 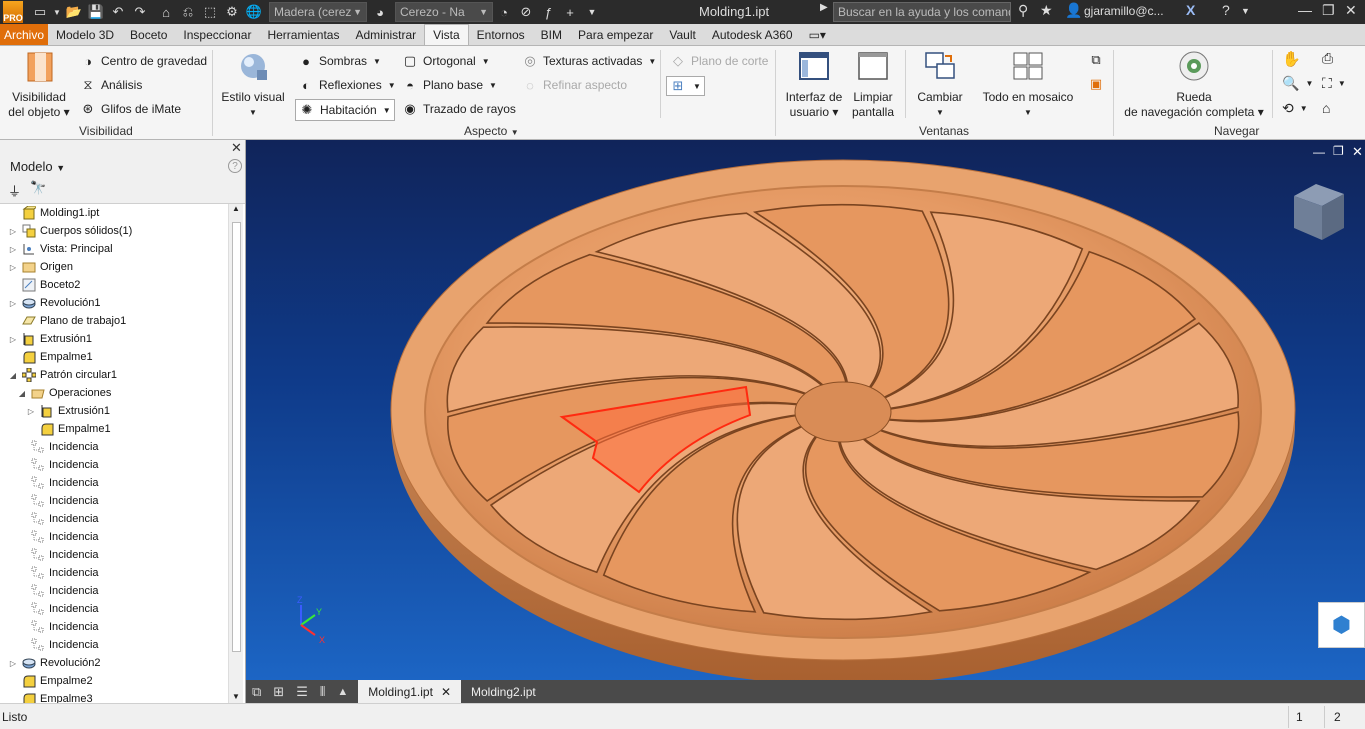 I want to click on imate-glyphs-button: ⊛ Glifos de iMate, so click(x=131, y=109).